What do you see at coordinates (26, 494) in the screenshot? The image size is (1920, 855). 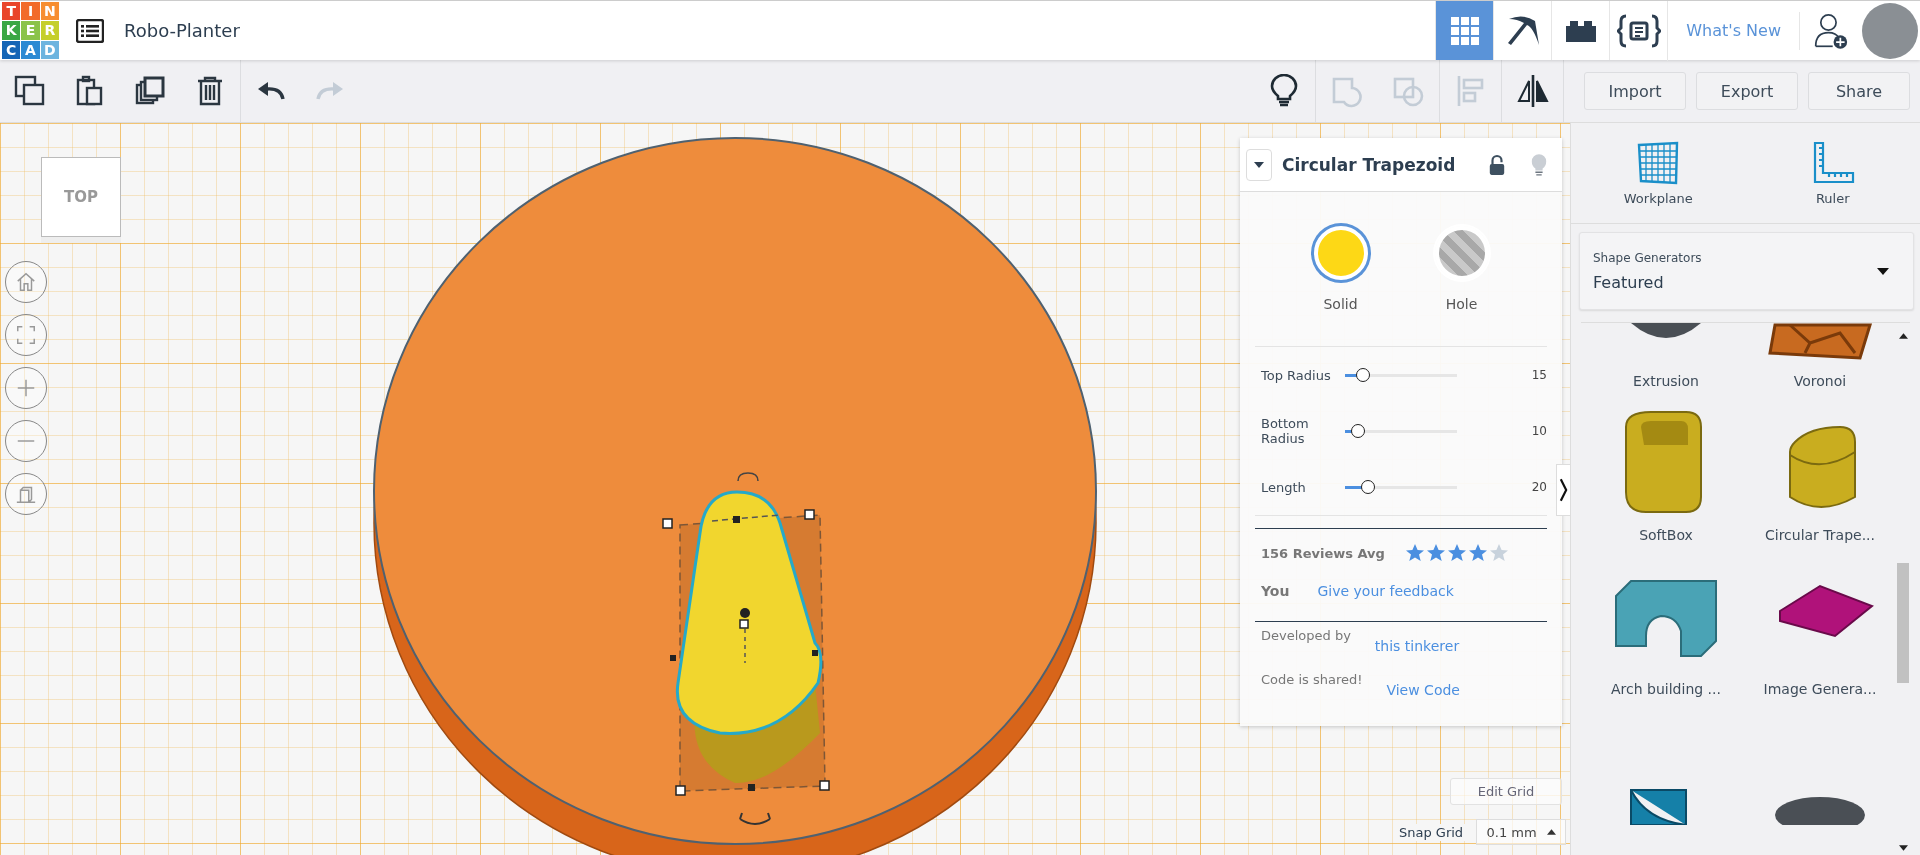 I see `perspective-button` at bounding box center [26, 494].